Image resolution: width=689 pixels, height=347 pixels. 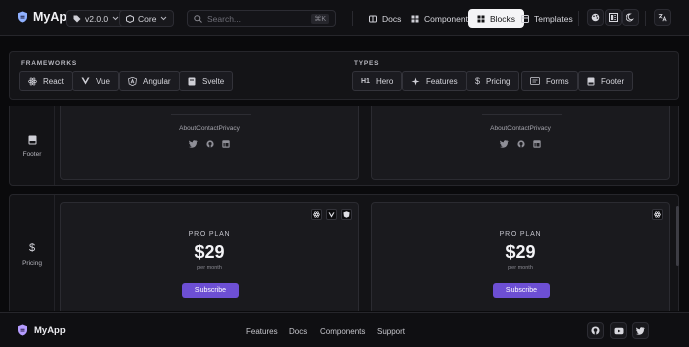 What do you see at coordinates (373, 19) in the screenshot?
I see `book-icon` at bounding box center [373, 19].